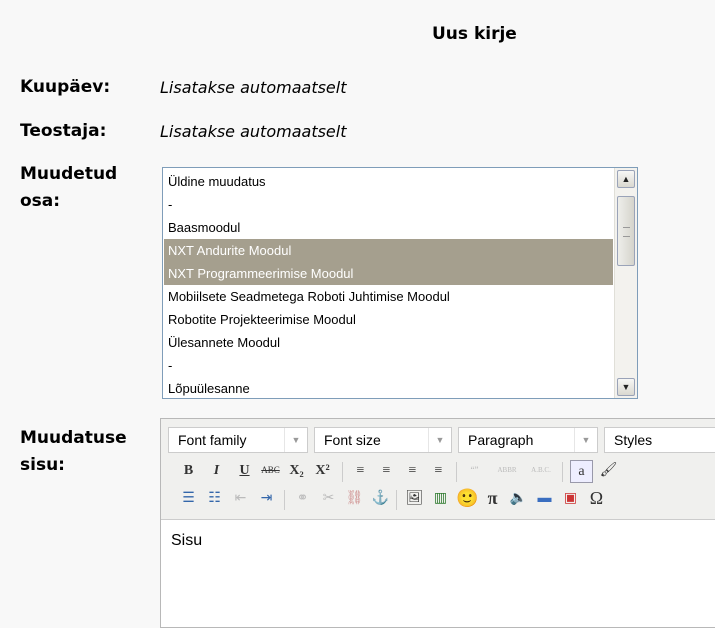 The image size is (715, 628). I want to click on font-family-dropdown: Font family ▼, so click(238, 440).